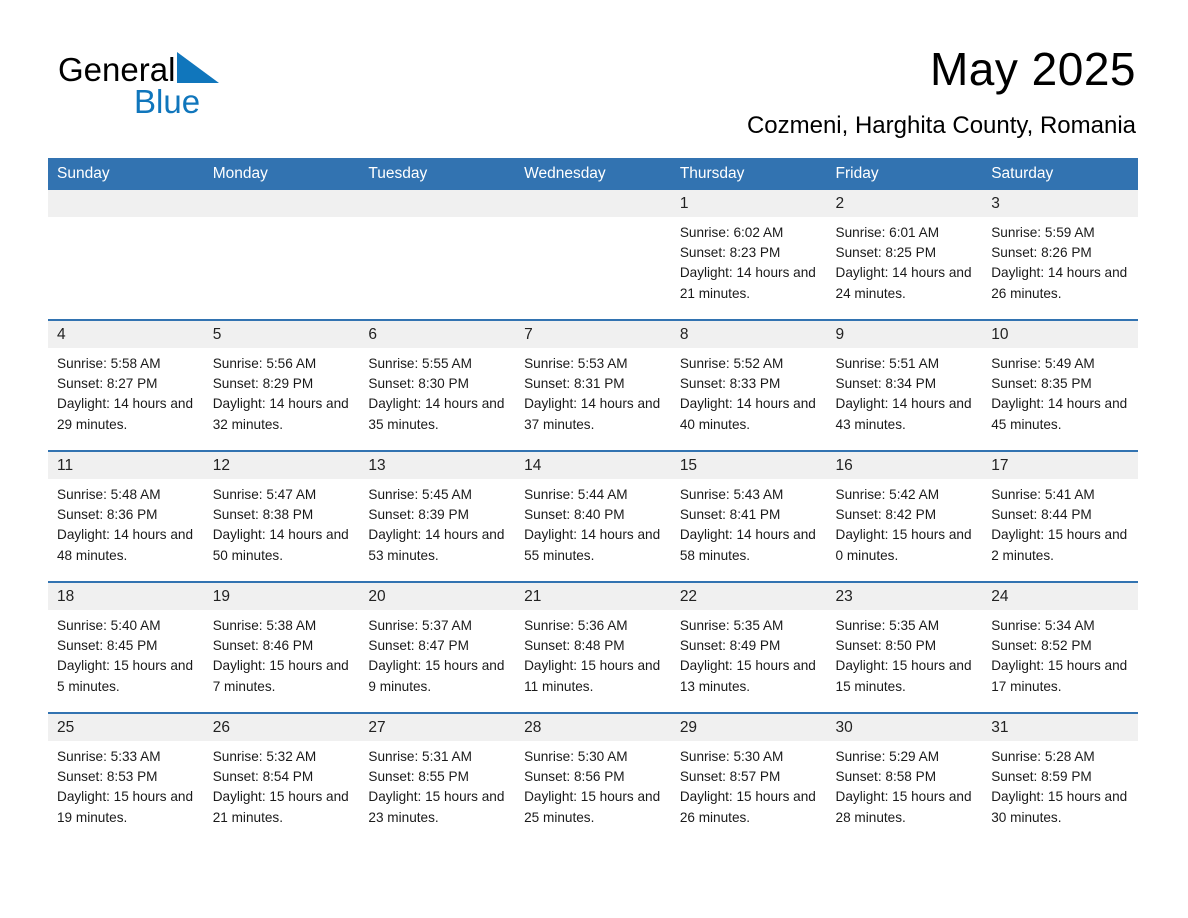 The height and width of the screenshot is (918, 1188). Describe the element at coordinates (747, 676) in the screenshot. I see `daylight-text: Daylight: 15 hours and 13 minutes.` at that location.